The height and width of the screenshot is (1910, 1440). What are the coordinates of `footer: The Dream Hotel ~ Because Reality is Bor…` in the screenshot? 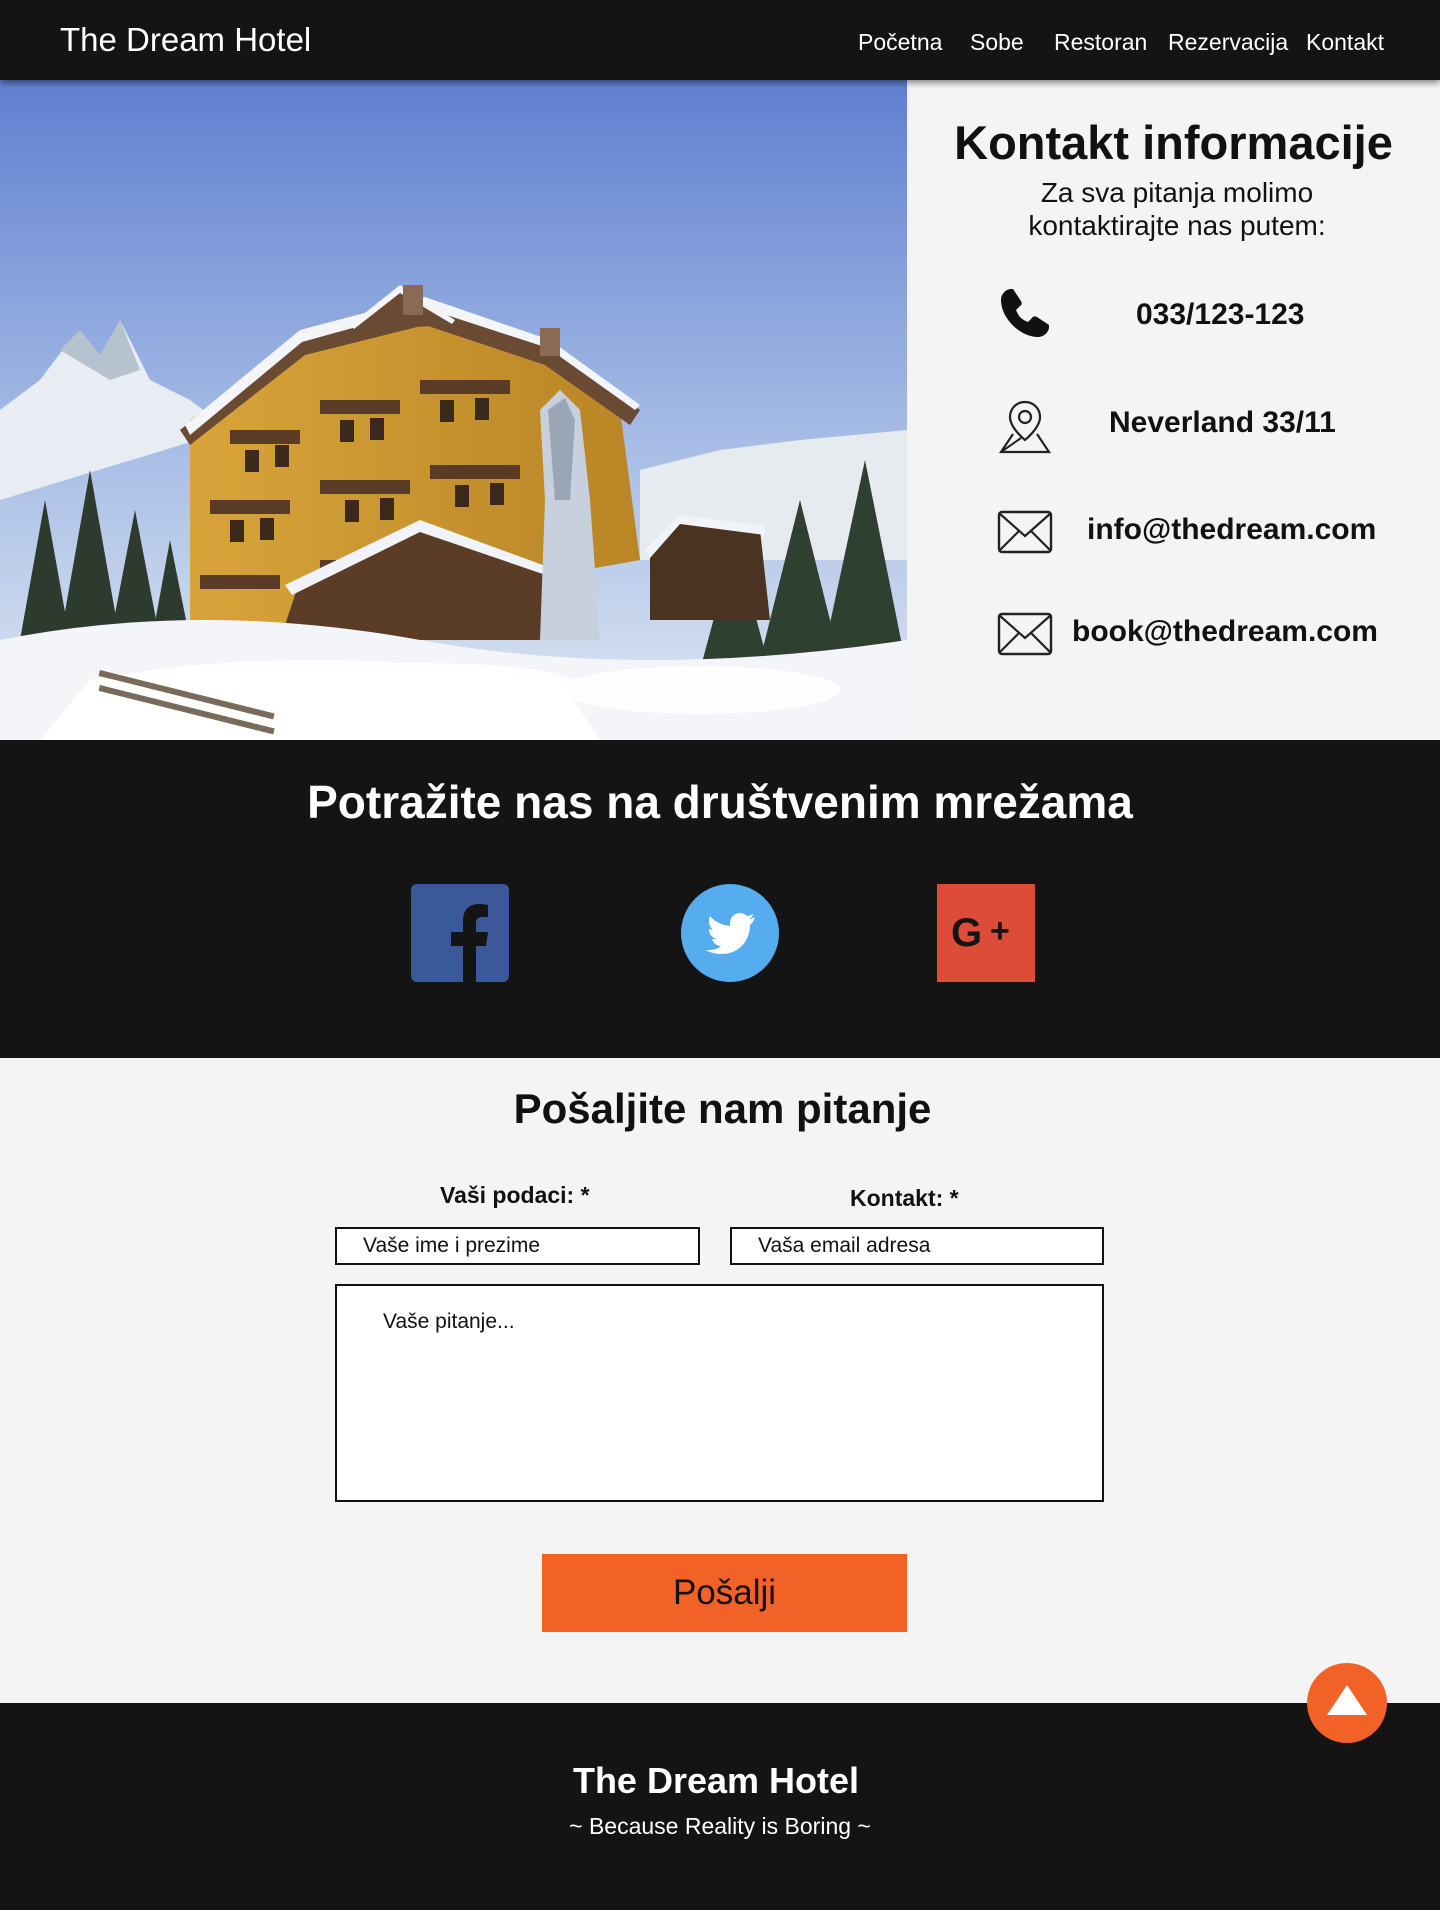 It's located at (720, 1806).